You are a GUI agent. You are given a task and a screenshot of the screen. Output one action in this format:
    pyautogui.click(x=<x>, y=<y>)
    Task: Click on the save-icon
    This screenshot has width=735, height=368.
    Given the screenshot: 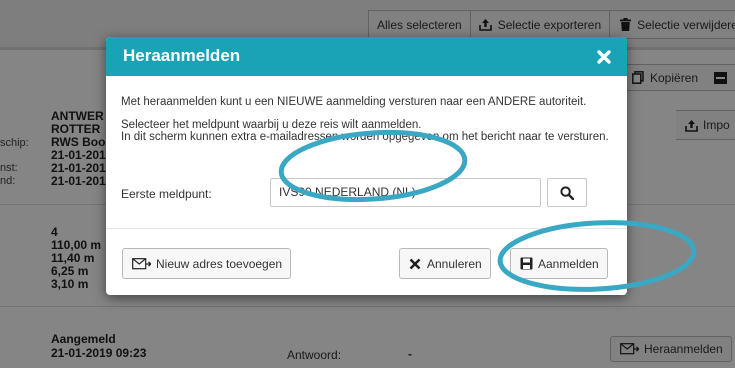 What is the action you would take?
    pyautogui.click(x=526, y=264)
    